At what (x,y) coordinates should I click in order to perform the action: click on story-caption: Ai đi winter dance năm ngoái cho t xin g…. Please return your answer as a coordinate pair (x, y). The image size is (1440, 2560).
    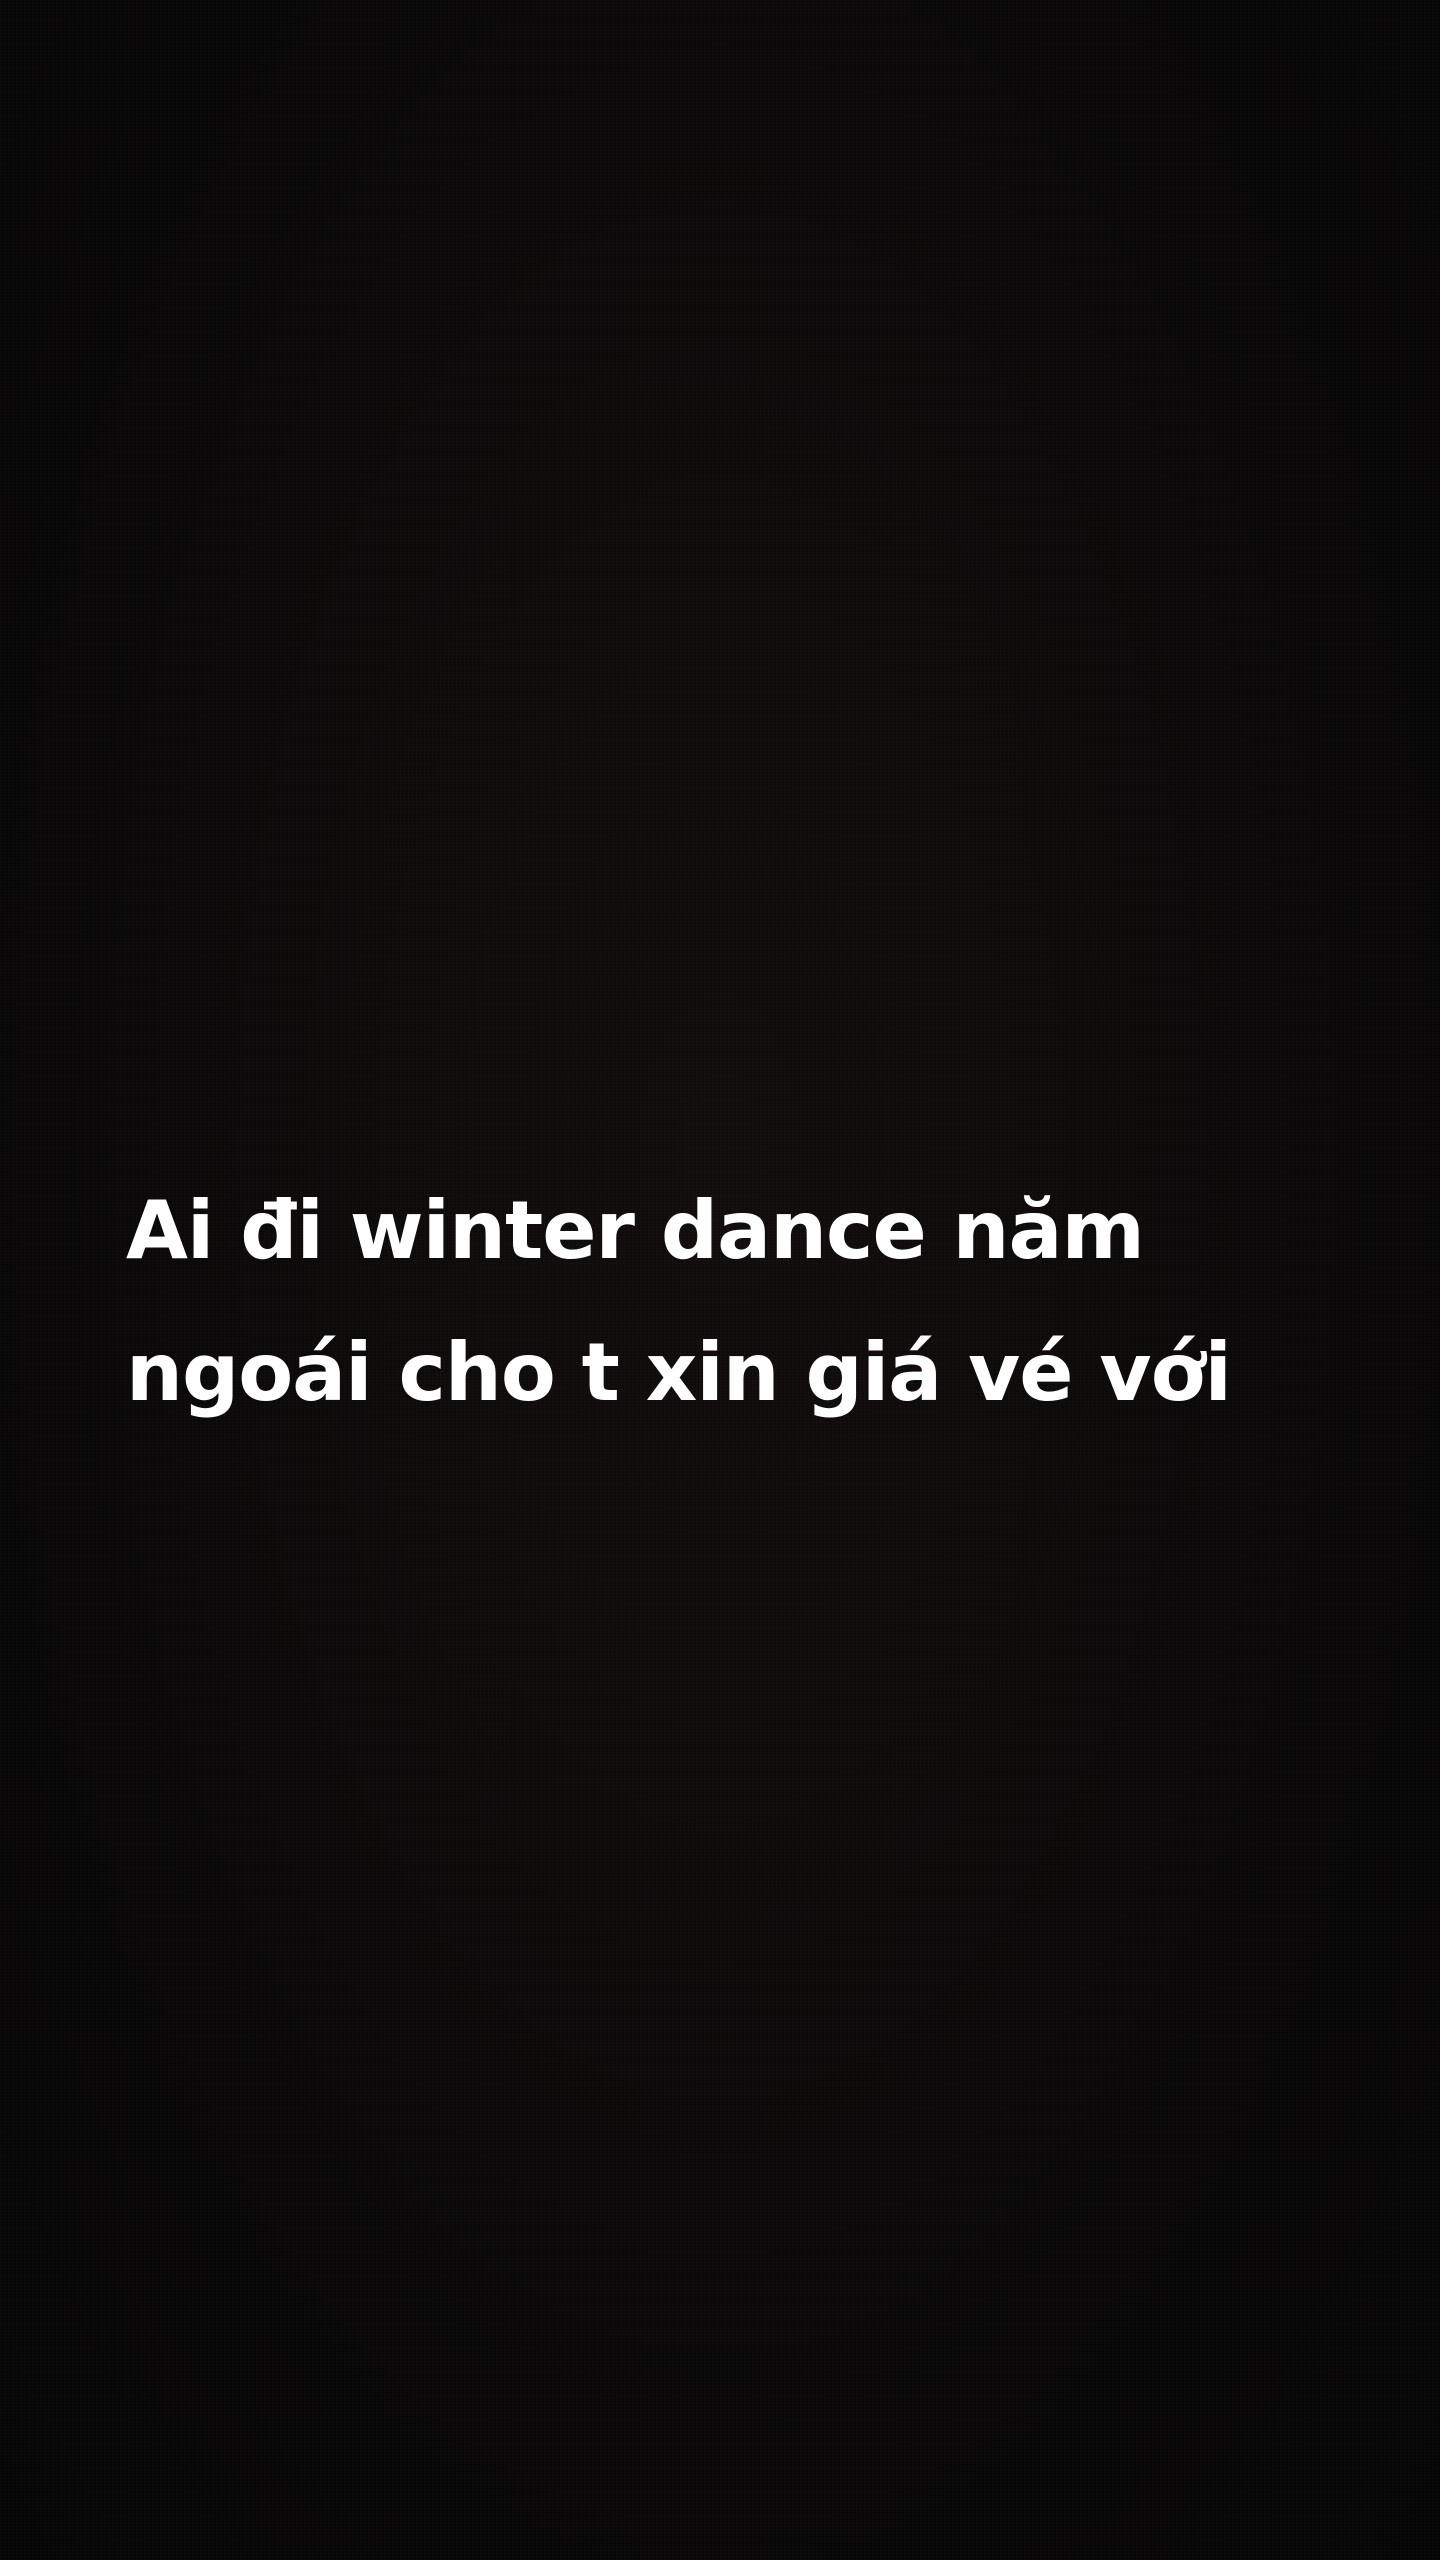
    Looking at the image, I should click on (751, 1302).